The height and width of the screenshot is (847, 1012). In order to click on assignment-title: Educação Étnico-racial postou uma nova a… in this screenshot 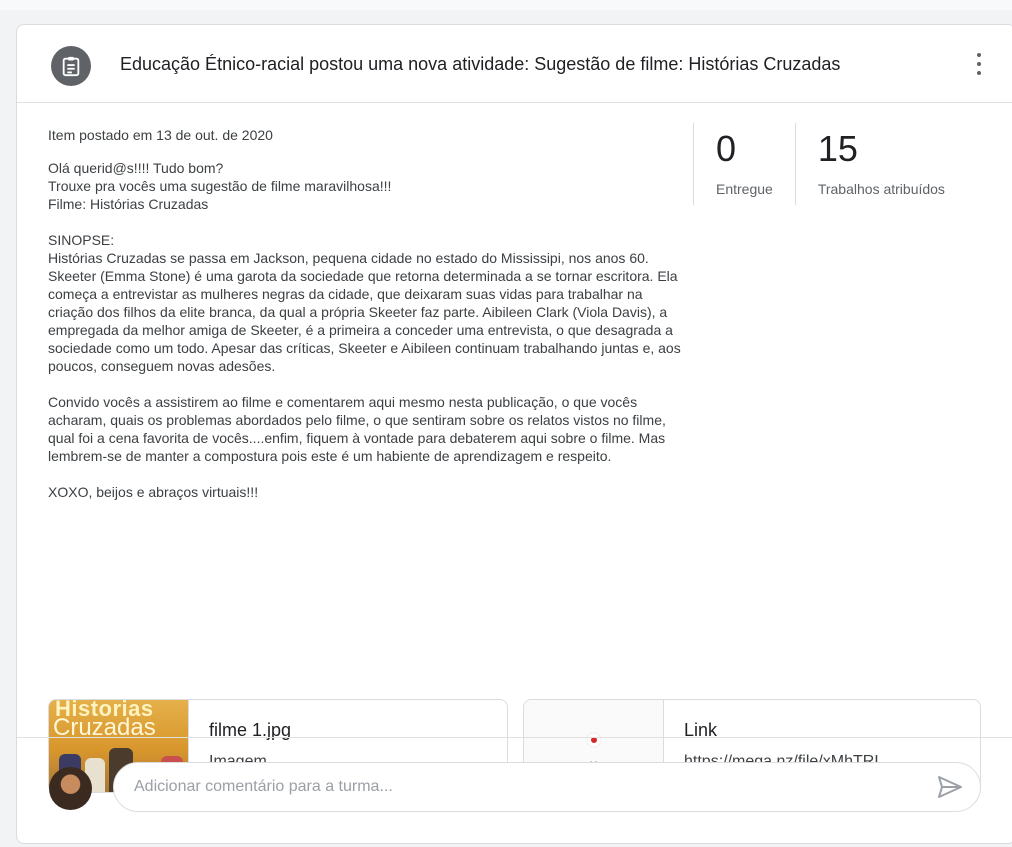, I will do `click(480, 64)`.